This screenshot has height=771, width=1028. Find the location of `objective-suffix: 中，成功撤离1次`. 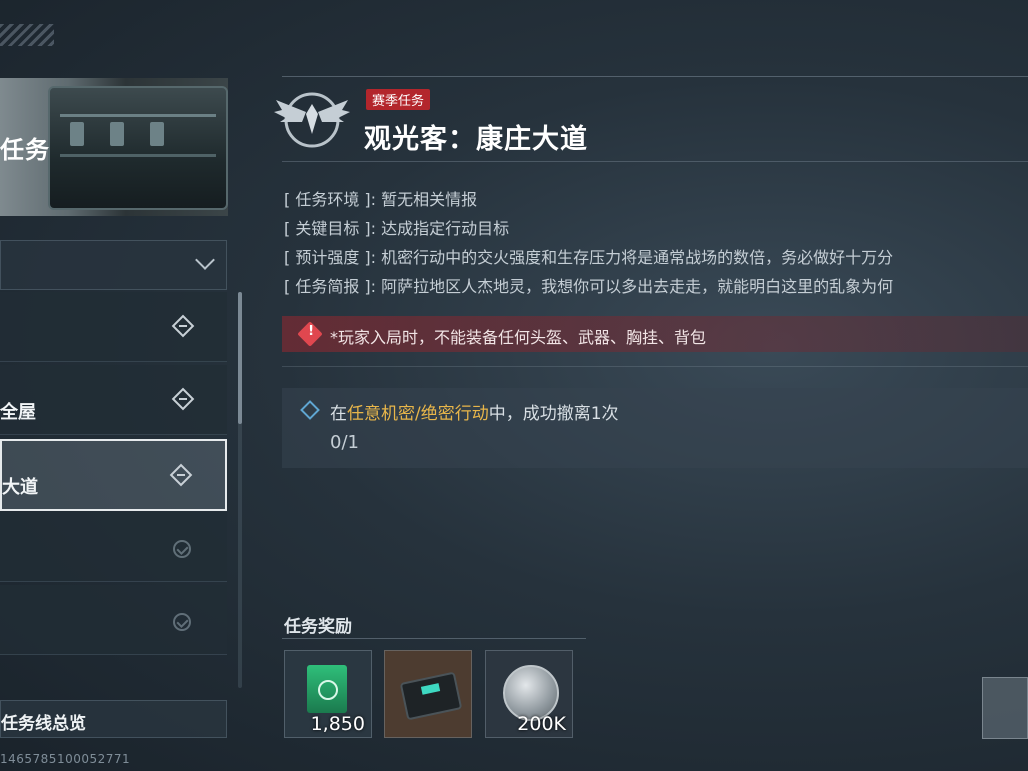

objective-suffix: 中，成功撤离1次 is located at coordinates (553, 414).